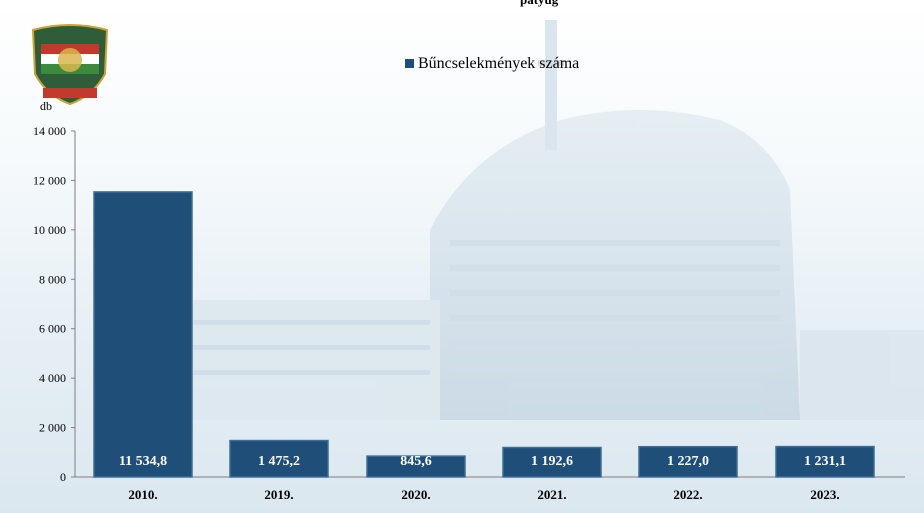  I want to click on x-category-label: 2019., so click(278, 494).